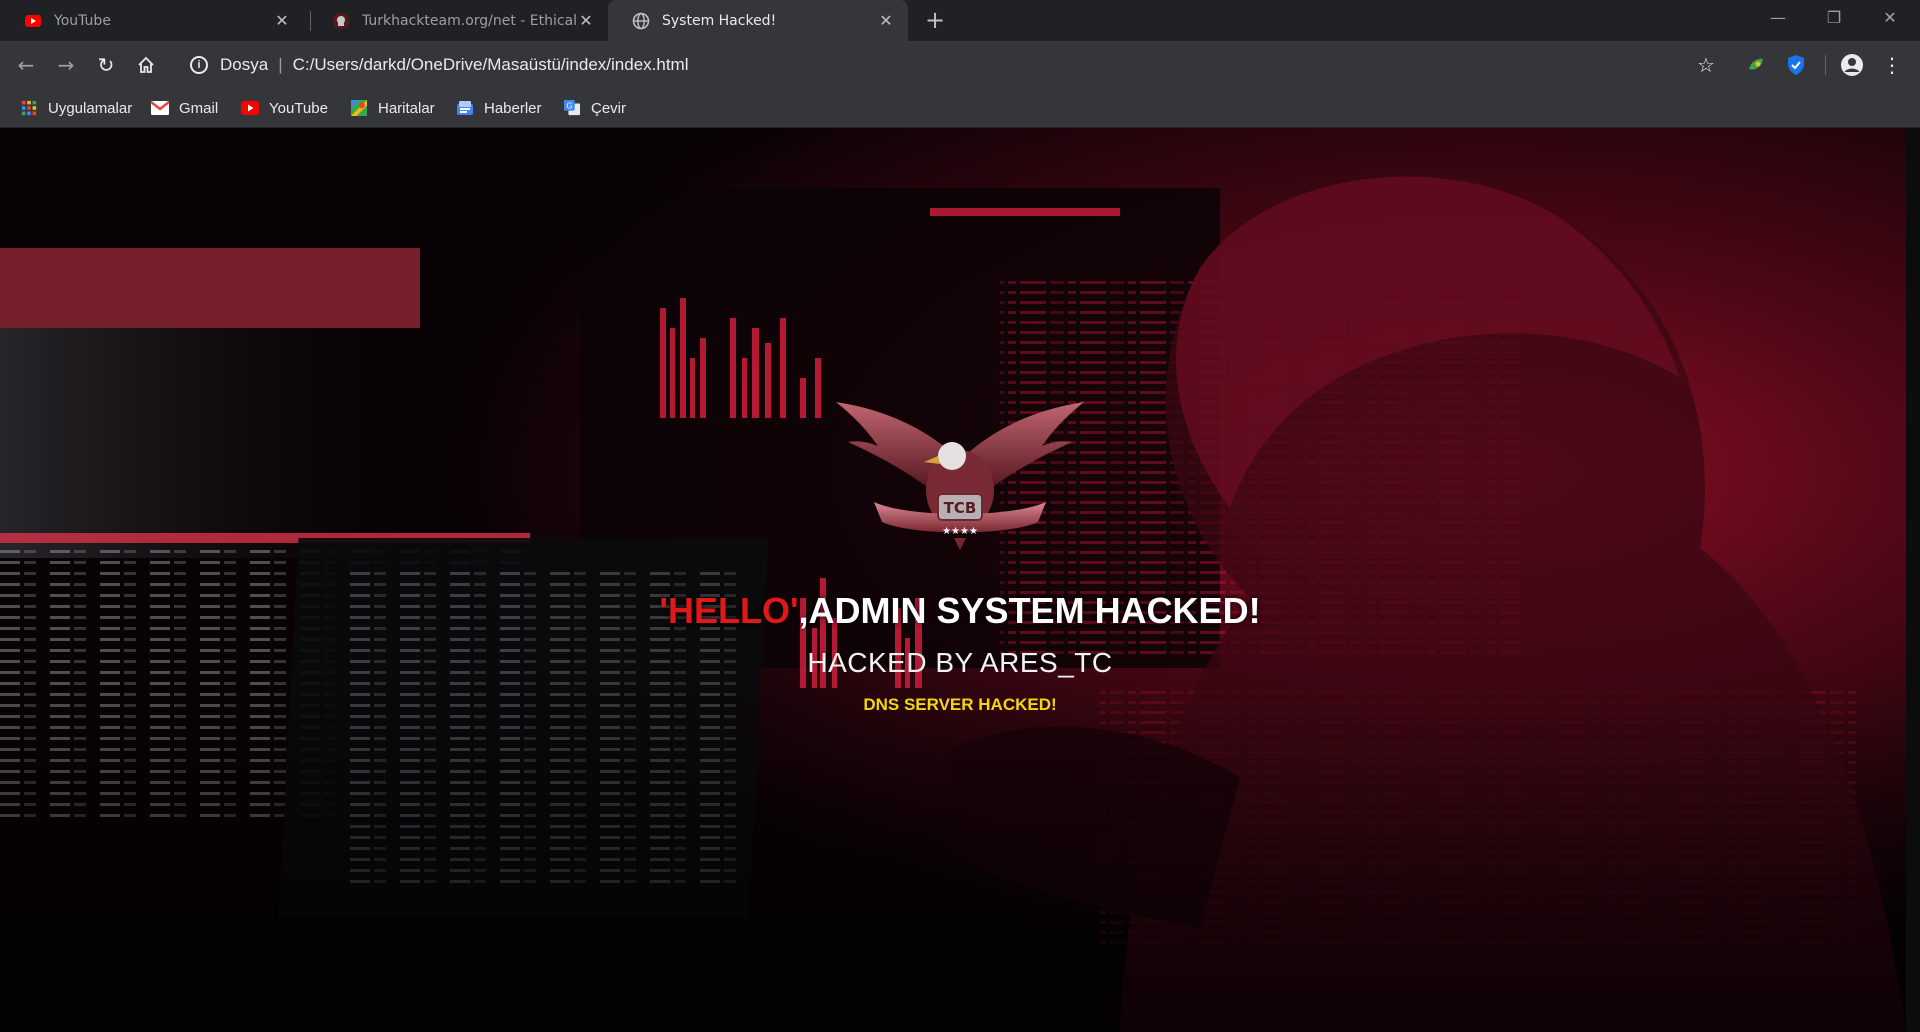 Image resolution: width=1920 pixels, height=1032 pixels. What do you see at coordinates (298, 108) in the screenshot?
I see `bookmark-label: YouTube` at bounding box center [298, 108].